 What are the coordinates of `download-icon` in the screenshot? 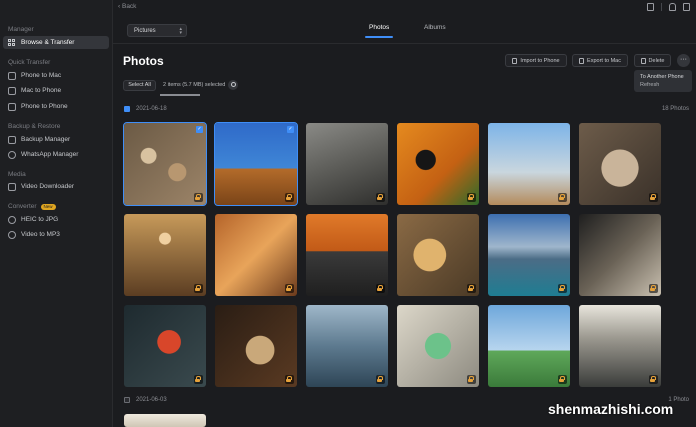 It's located at (12, 186).